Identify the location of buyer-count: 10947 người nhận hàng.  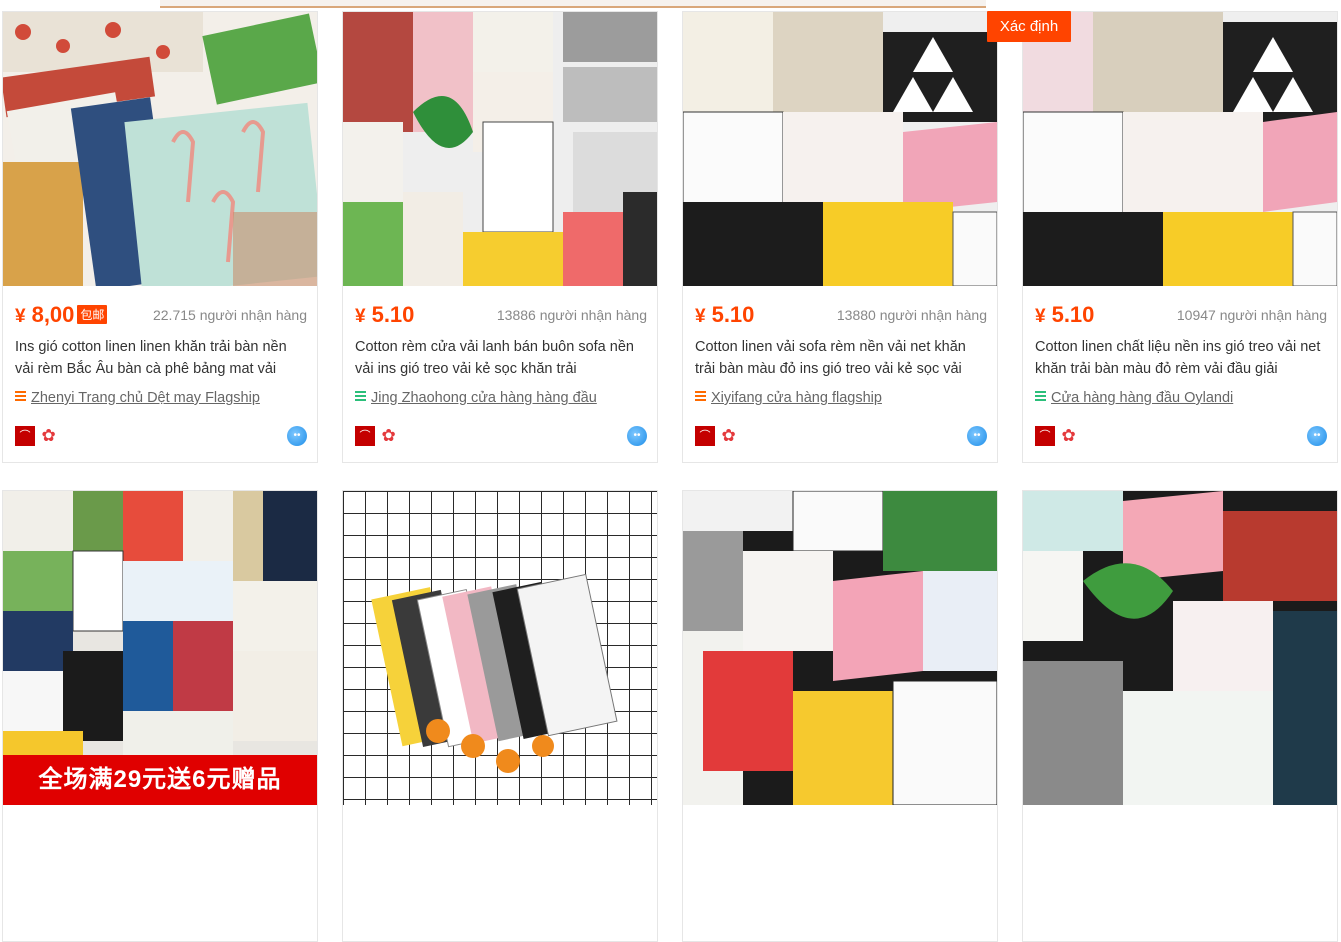
(1251, 315).